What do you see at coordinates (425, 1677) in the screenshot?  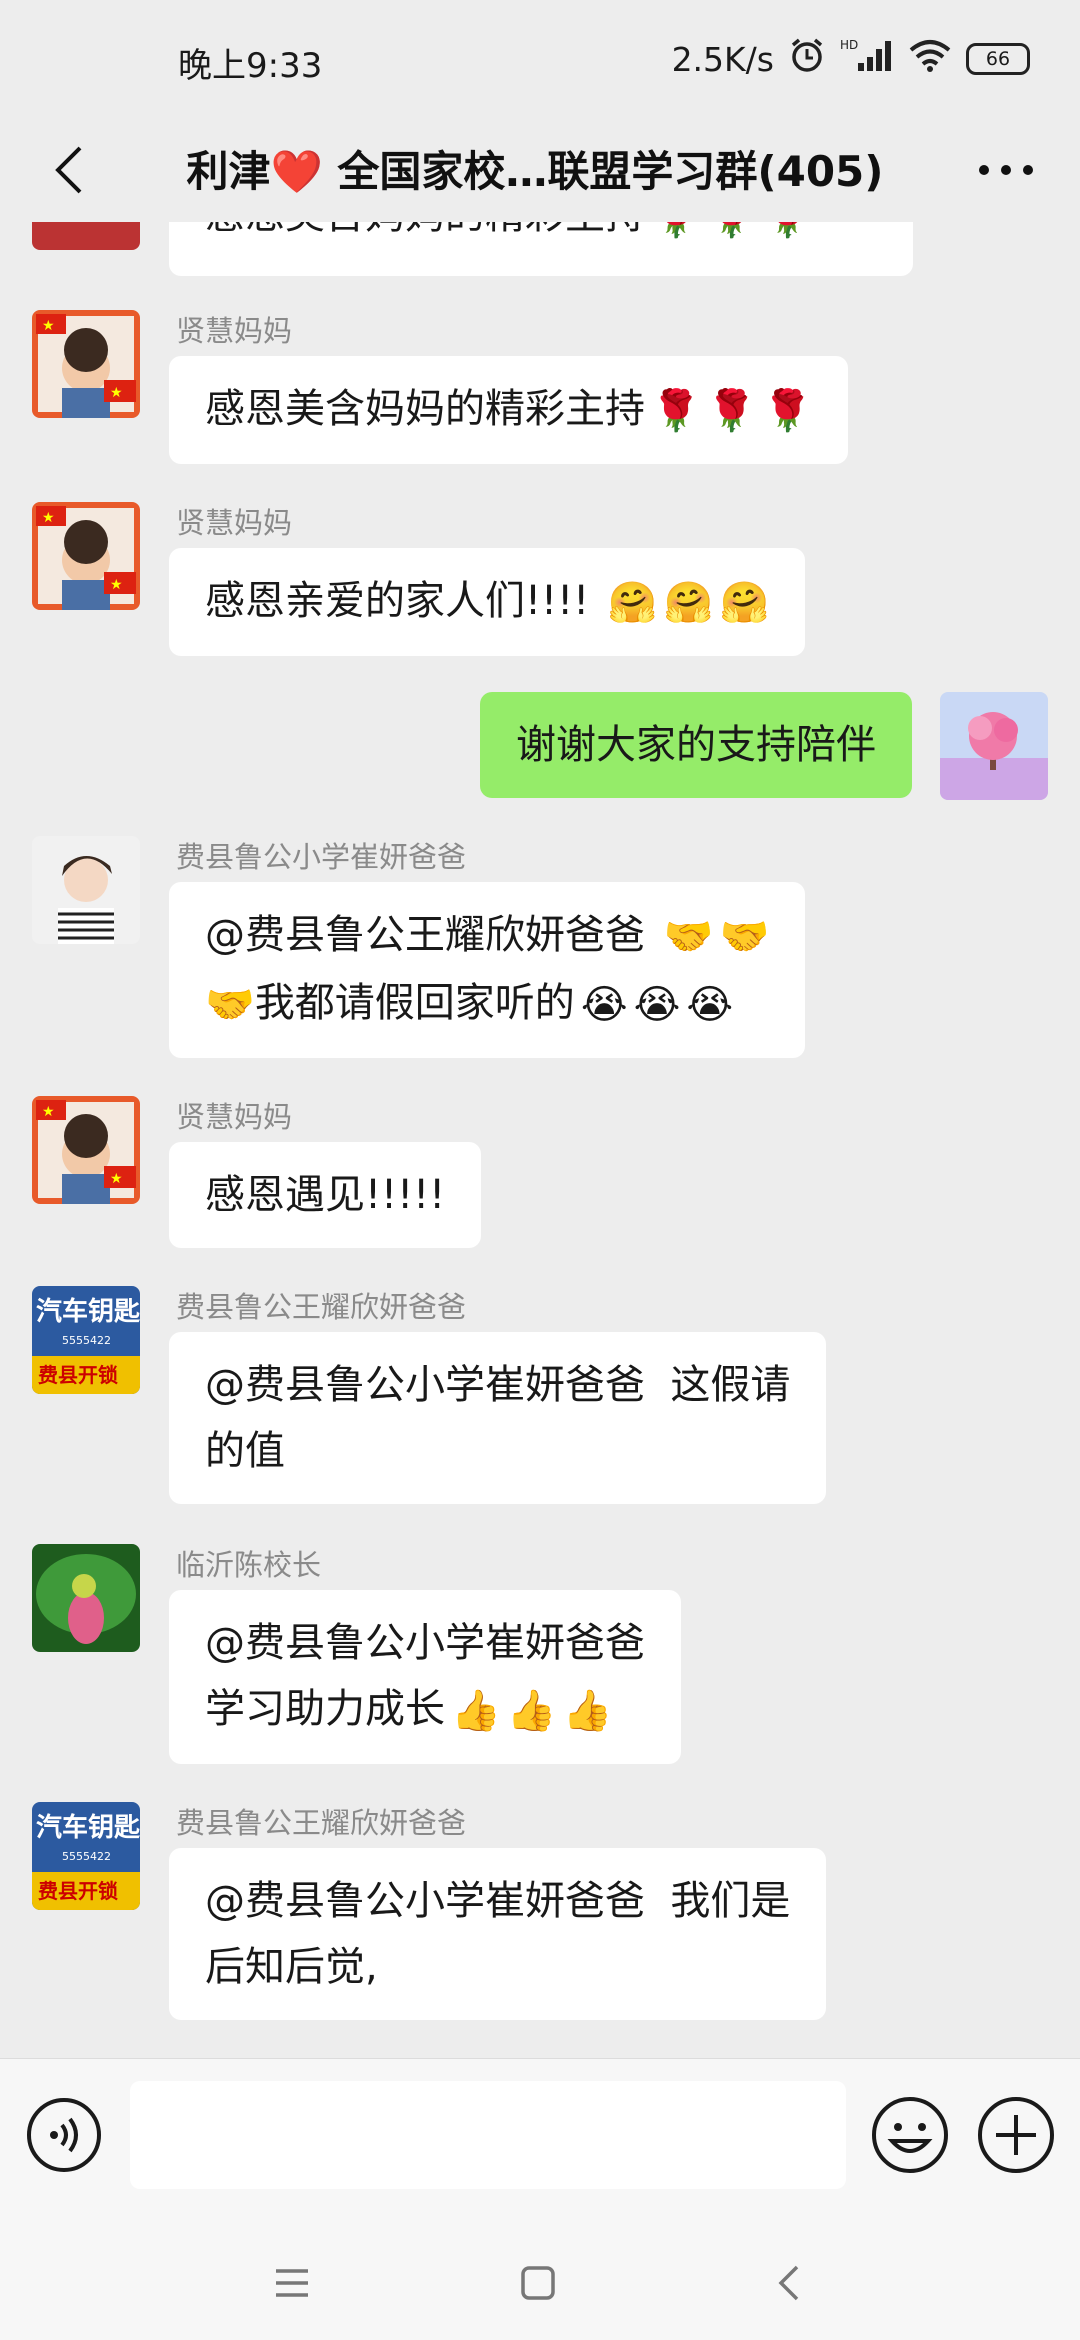 I see `message-bubble: @费县鲁公小学崔妍爸爸 学习助力成长 👍 👍 👍` at bounding box center [425, 1677].